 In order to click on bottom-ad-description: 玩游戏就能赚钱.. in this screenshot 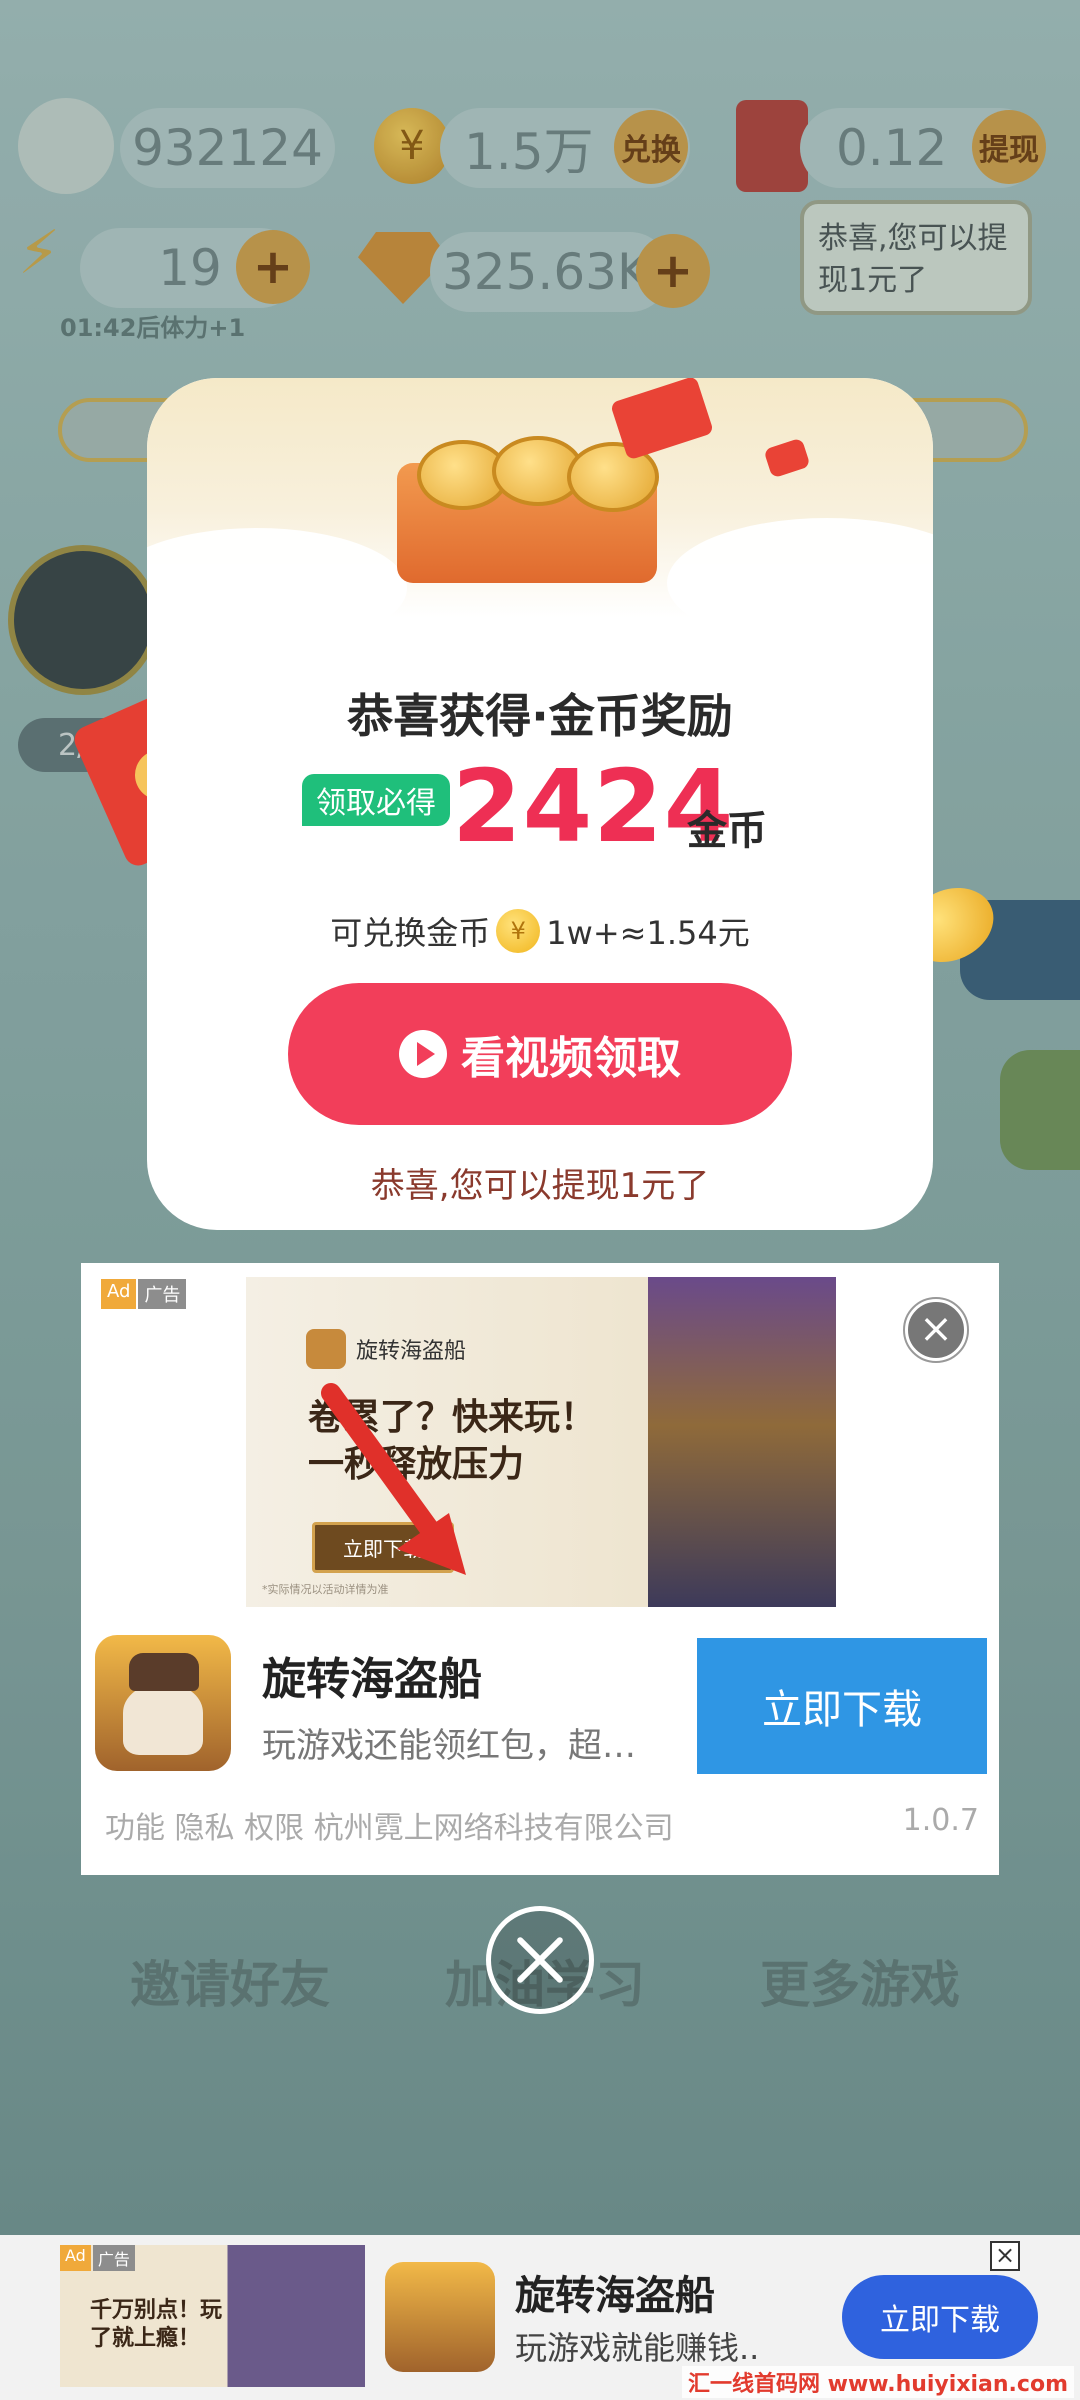, I will do `click(637, 2348)`.